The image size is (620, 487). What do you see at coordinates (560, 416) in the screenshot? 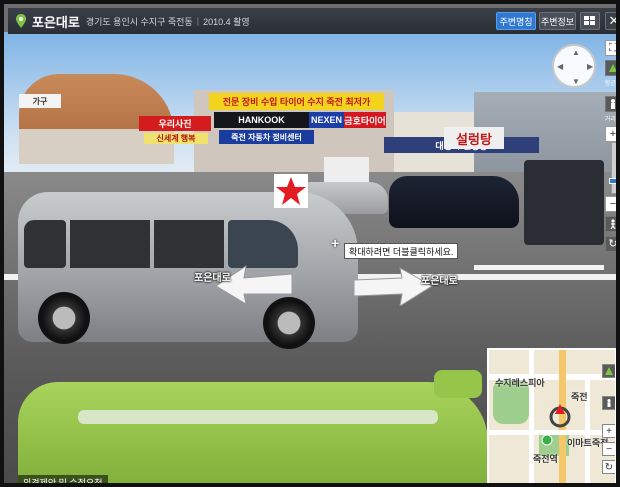
I see `view-direction-marker-icon` at bounding box center [560, 416].